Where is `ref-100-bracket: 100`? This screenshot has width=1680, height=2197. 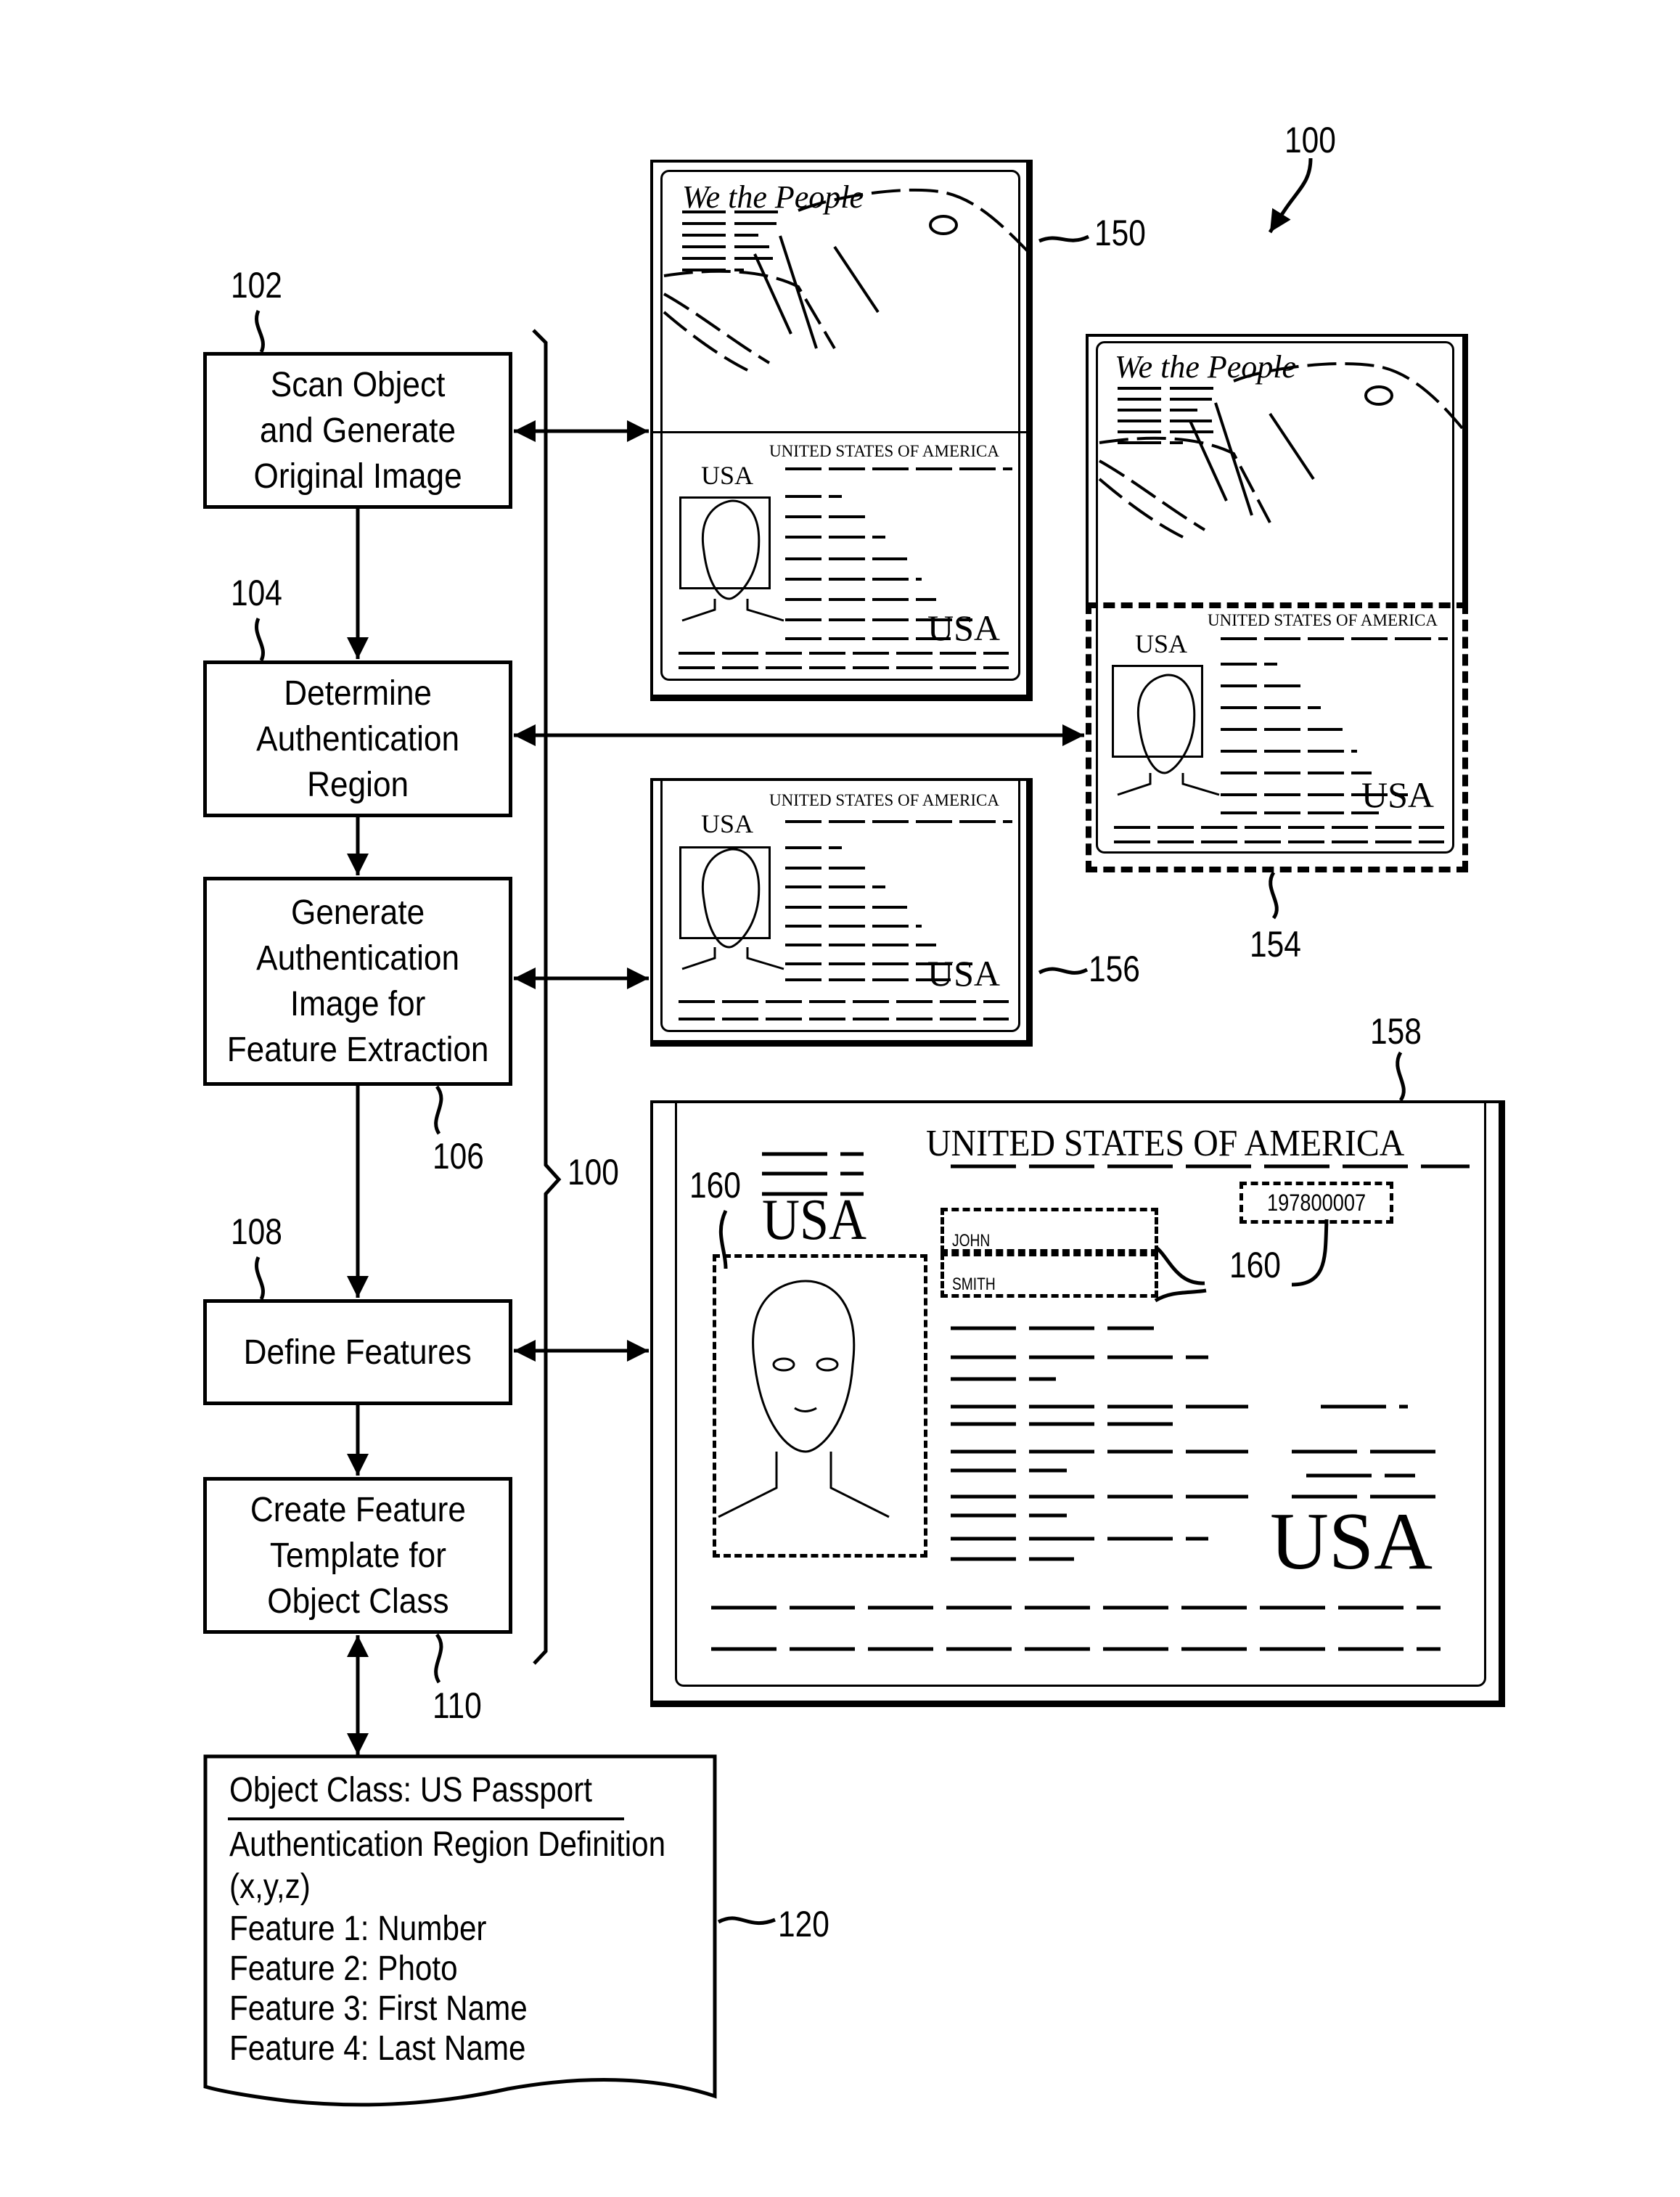
ref-100-bracket: 100 is located at coordinates (593, 1172).